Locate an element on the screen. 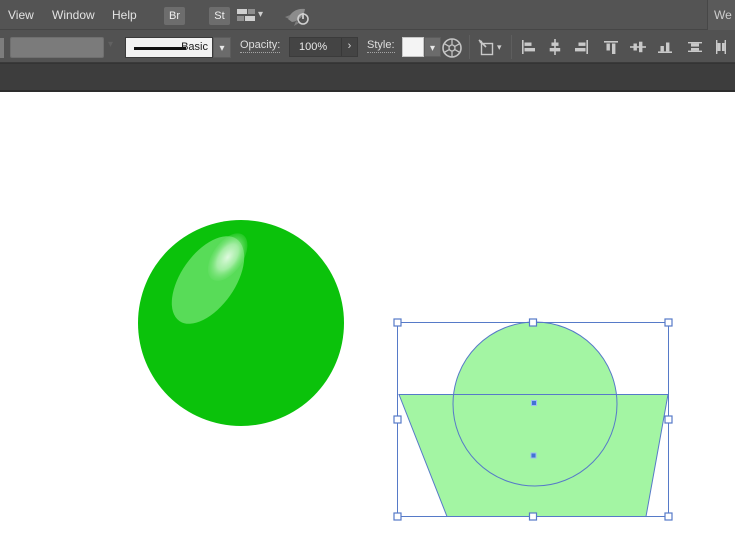 Image resolution: width=735 pixels, height=536 pixels. opacity-expand-button: › is located at coordinates (349, 47).